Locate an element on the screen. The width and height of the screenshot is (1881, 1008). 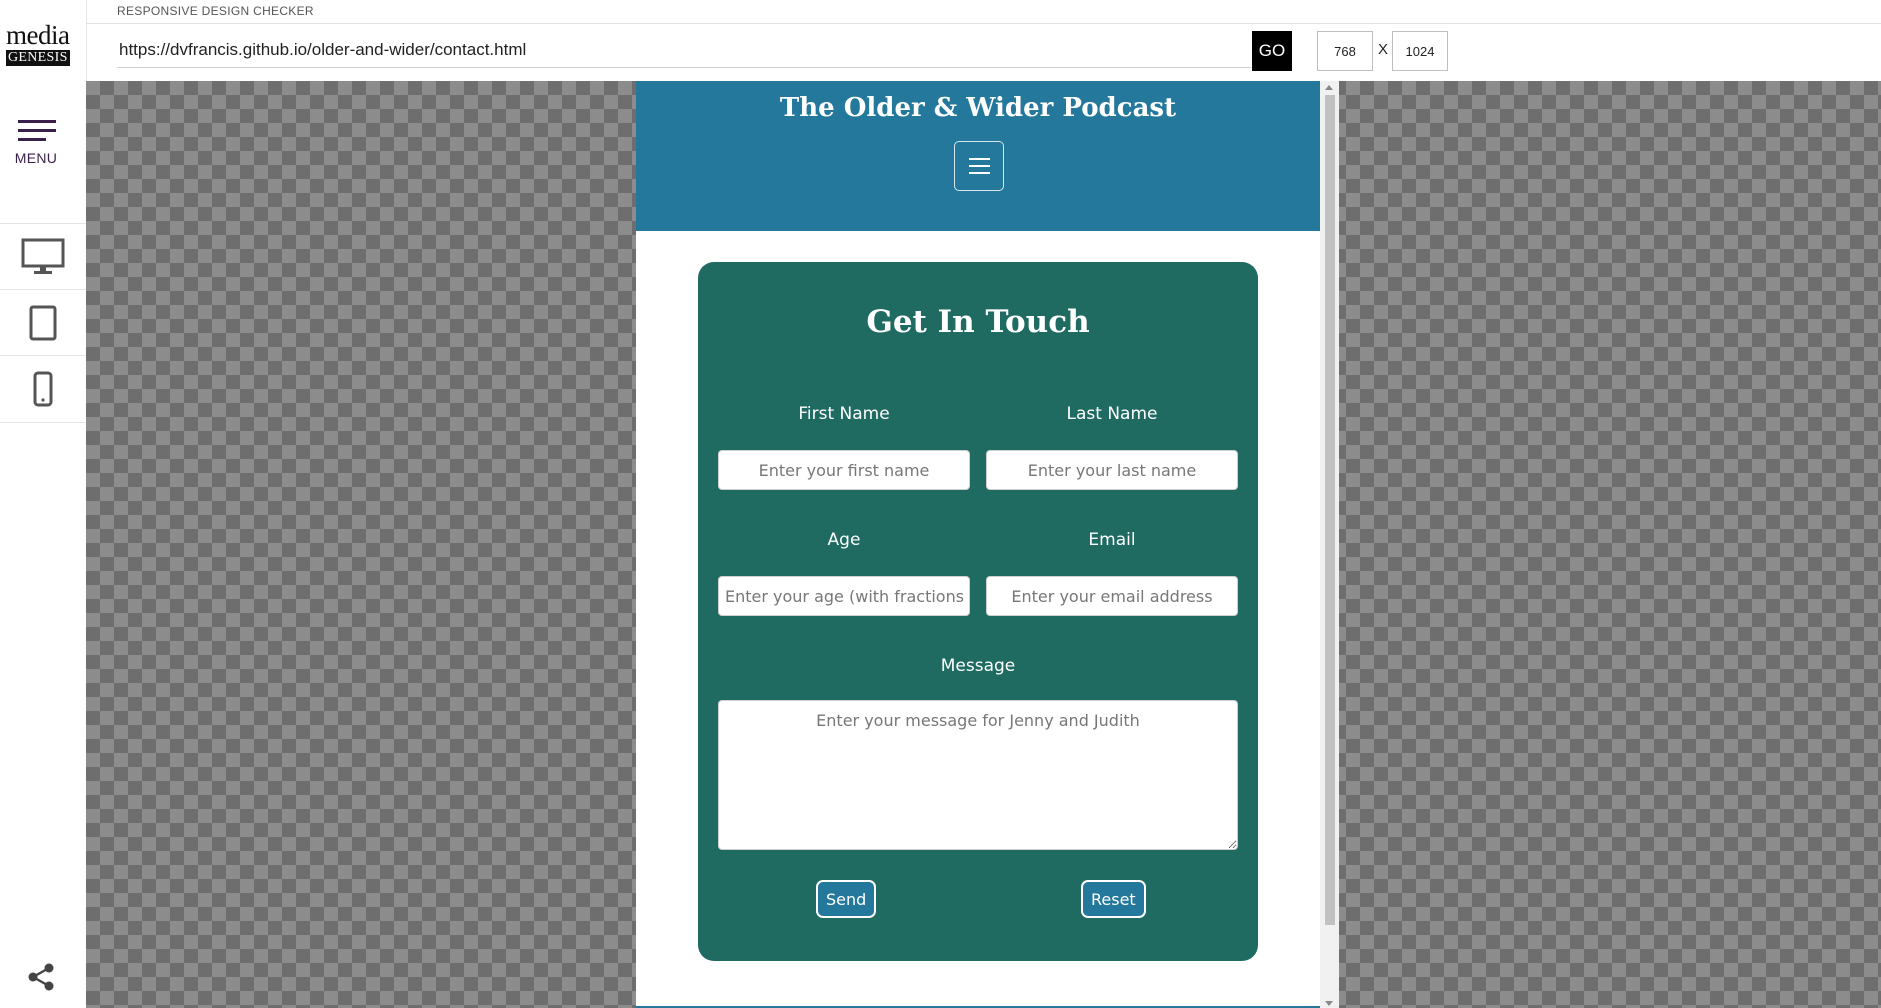
form-title: Get In Touch is located at coordinates (978, 322).